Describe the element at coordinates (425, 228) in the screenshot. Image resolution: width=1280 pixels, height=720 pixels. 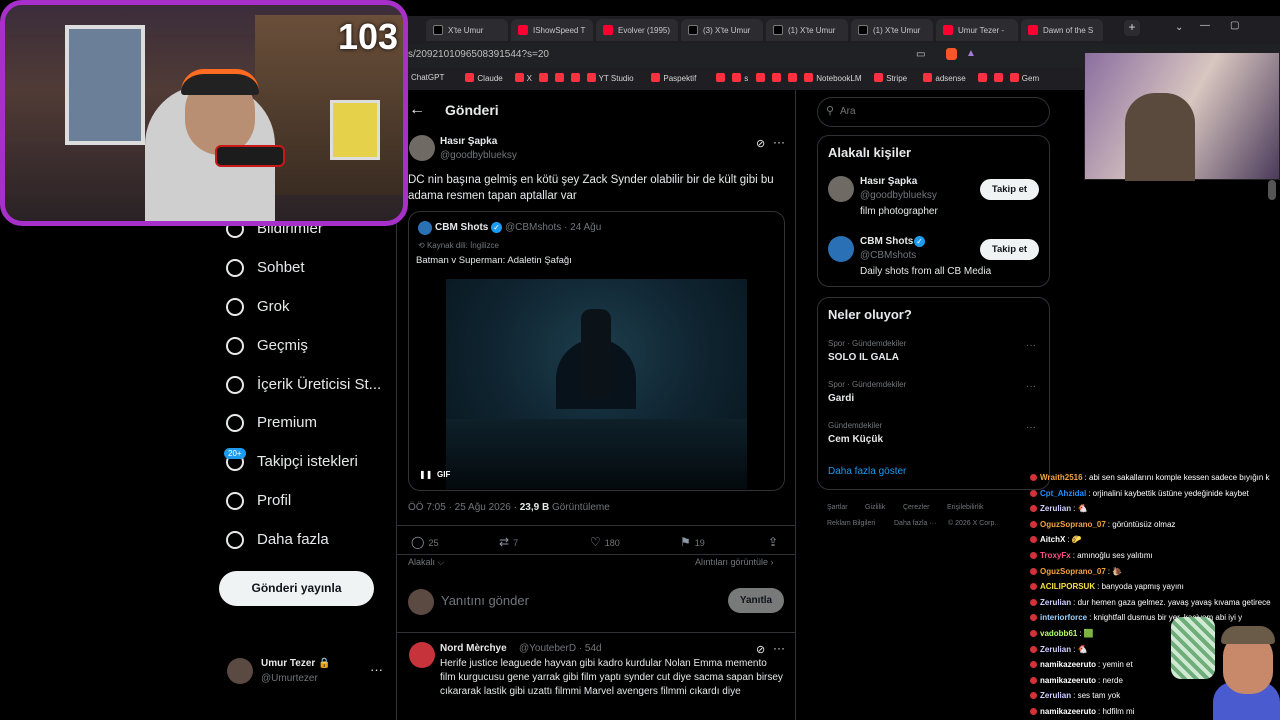
I see `quoted-avatar` at that location.